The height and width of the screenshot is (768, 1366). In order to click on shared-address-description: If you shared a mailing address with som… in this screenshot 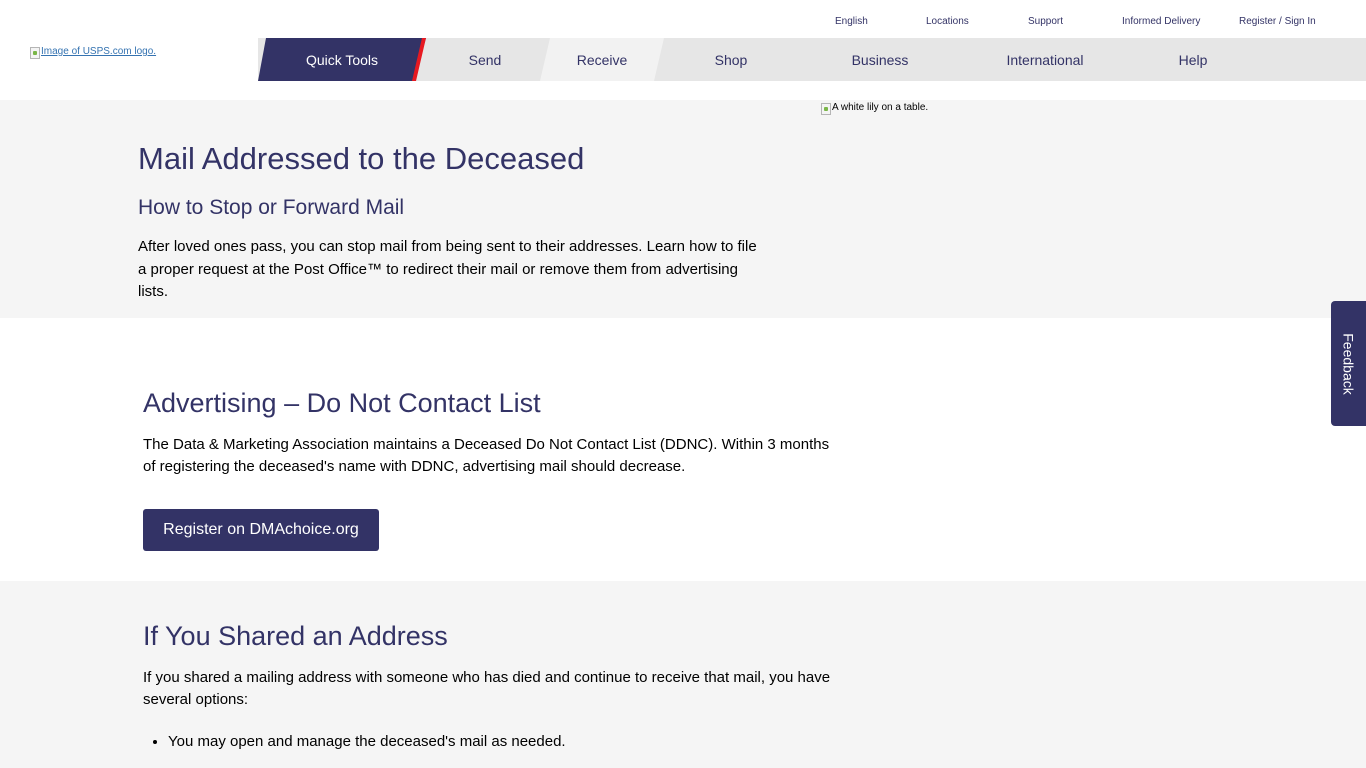, I will do `click(487, 688)`.